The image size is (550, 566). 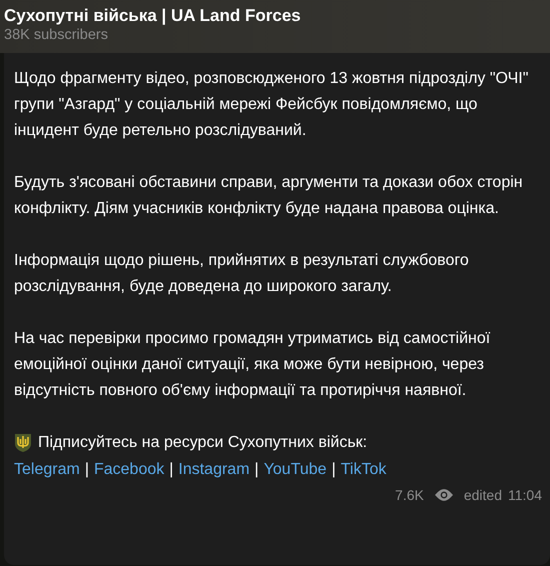 What do you see at coordinates (269, 196) in the screenshot?
I see `message-paragraph: Будуть з'ясовані обставини справи, аргументи та докази обох сторін конфлікту. Діям учасників конфлікту буде надана правова оцінка.` at bounding box center [269, 196].